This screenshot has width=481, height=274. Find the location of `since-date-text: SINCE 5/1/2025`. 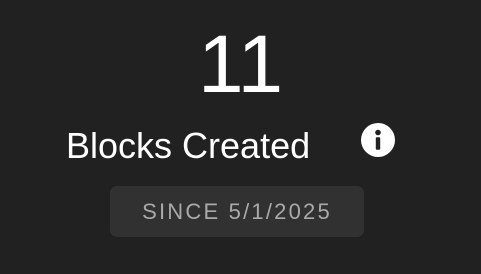

since-date-text: SINCE 5/1/2025 is located at coordinates (237, 211).